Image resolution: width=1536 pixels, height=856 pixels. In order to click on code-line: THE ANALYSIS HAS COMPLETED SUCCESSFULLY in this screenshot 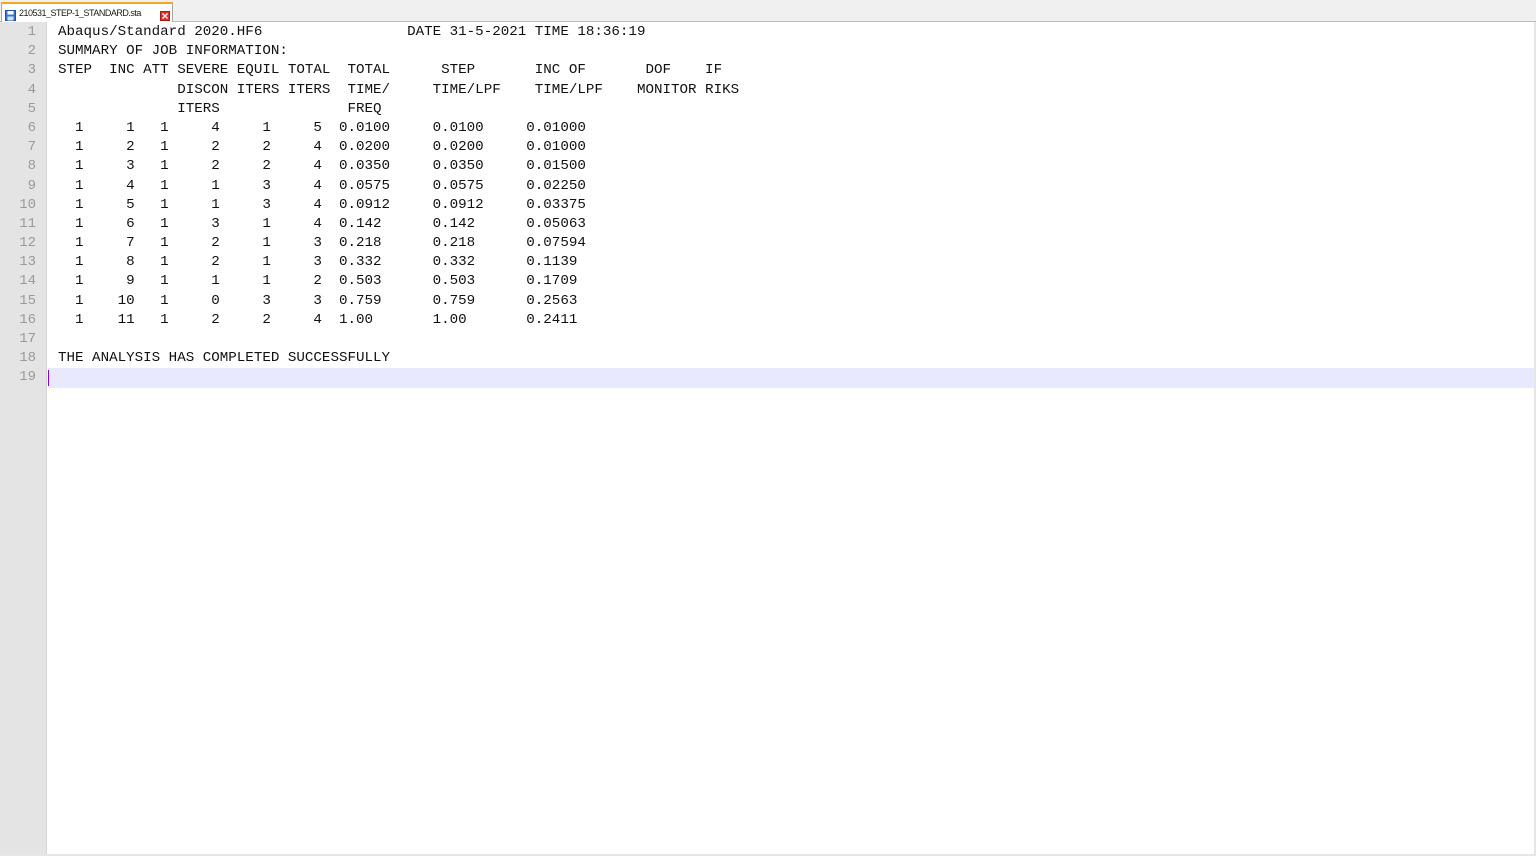, I will do `click(791, 358)`.